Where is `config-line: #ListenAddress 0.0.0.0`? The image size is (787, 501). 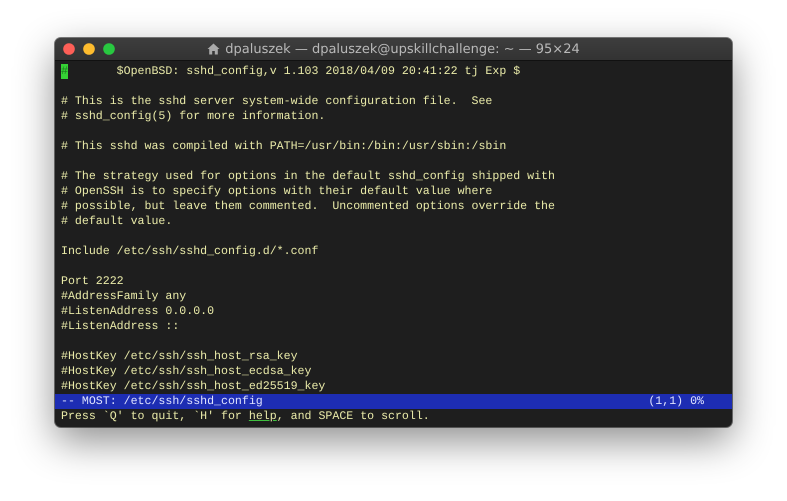
config-line: #ListenAddress 0.0.0.0 is located at coordinates (137, 311).